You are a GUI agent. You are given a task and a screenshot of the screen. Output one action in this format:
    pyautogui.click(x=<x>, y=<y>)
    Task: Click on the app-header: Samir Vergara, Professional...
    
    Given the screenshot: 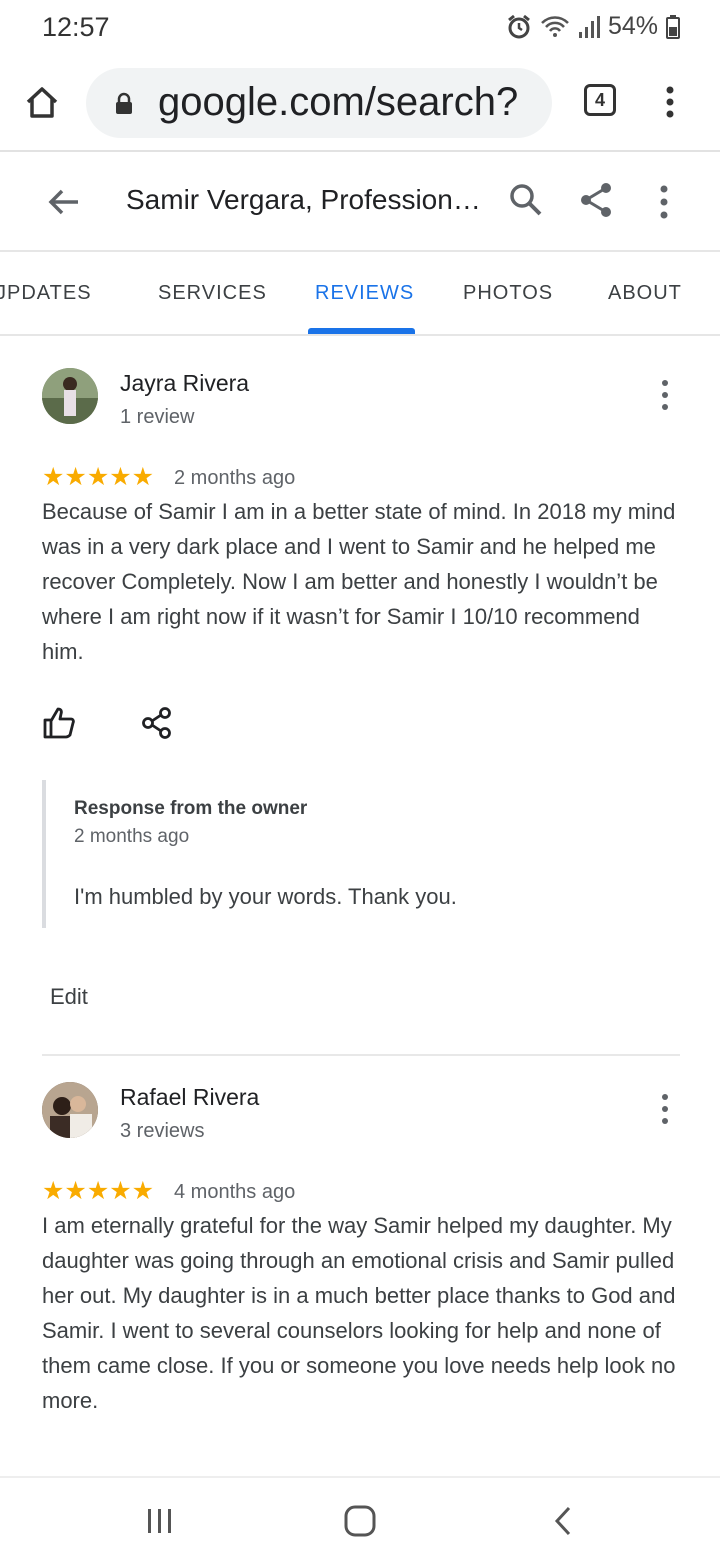 What is the action you would take?
    pyautogui.click(x=360, y=201)
    